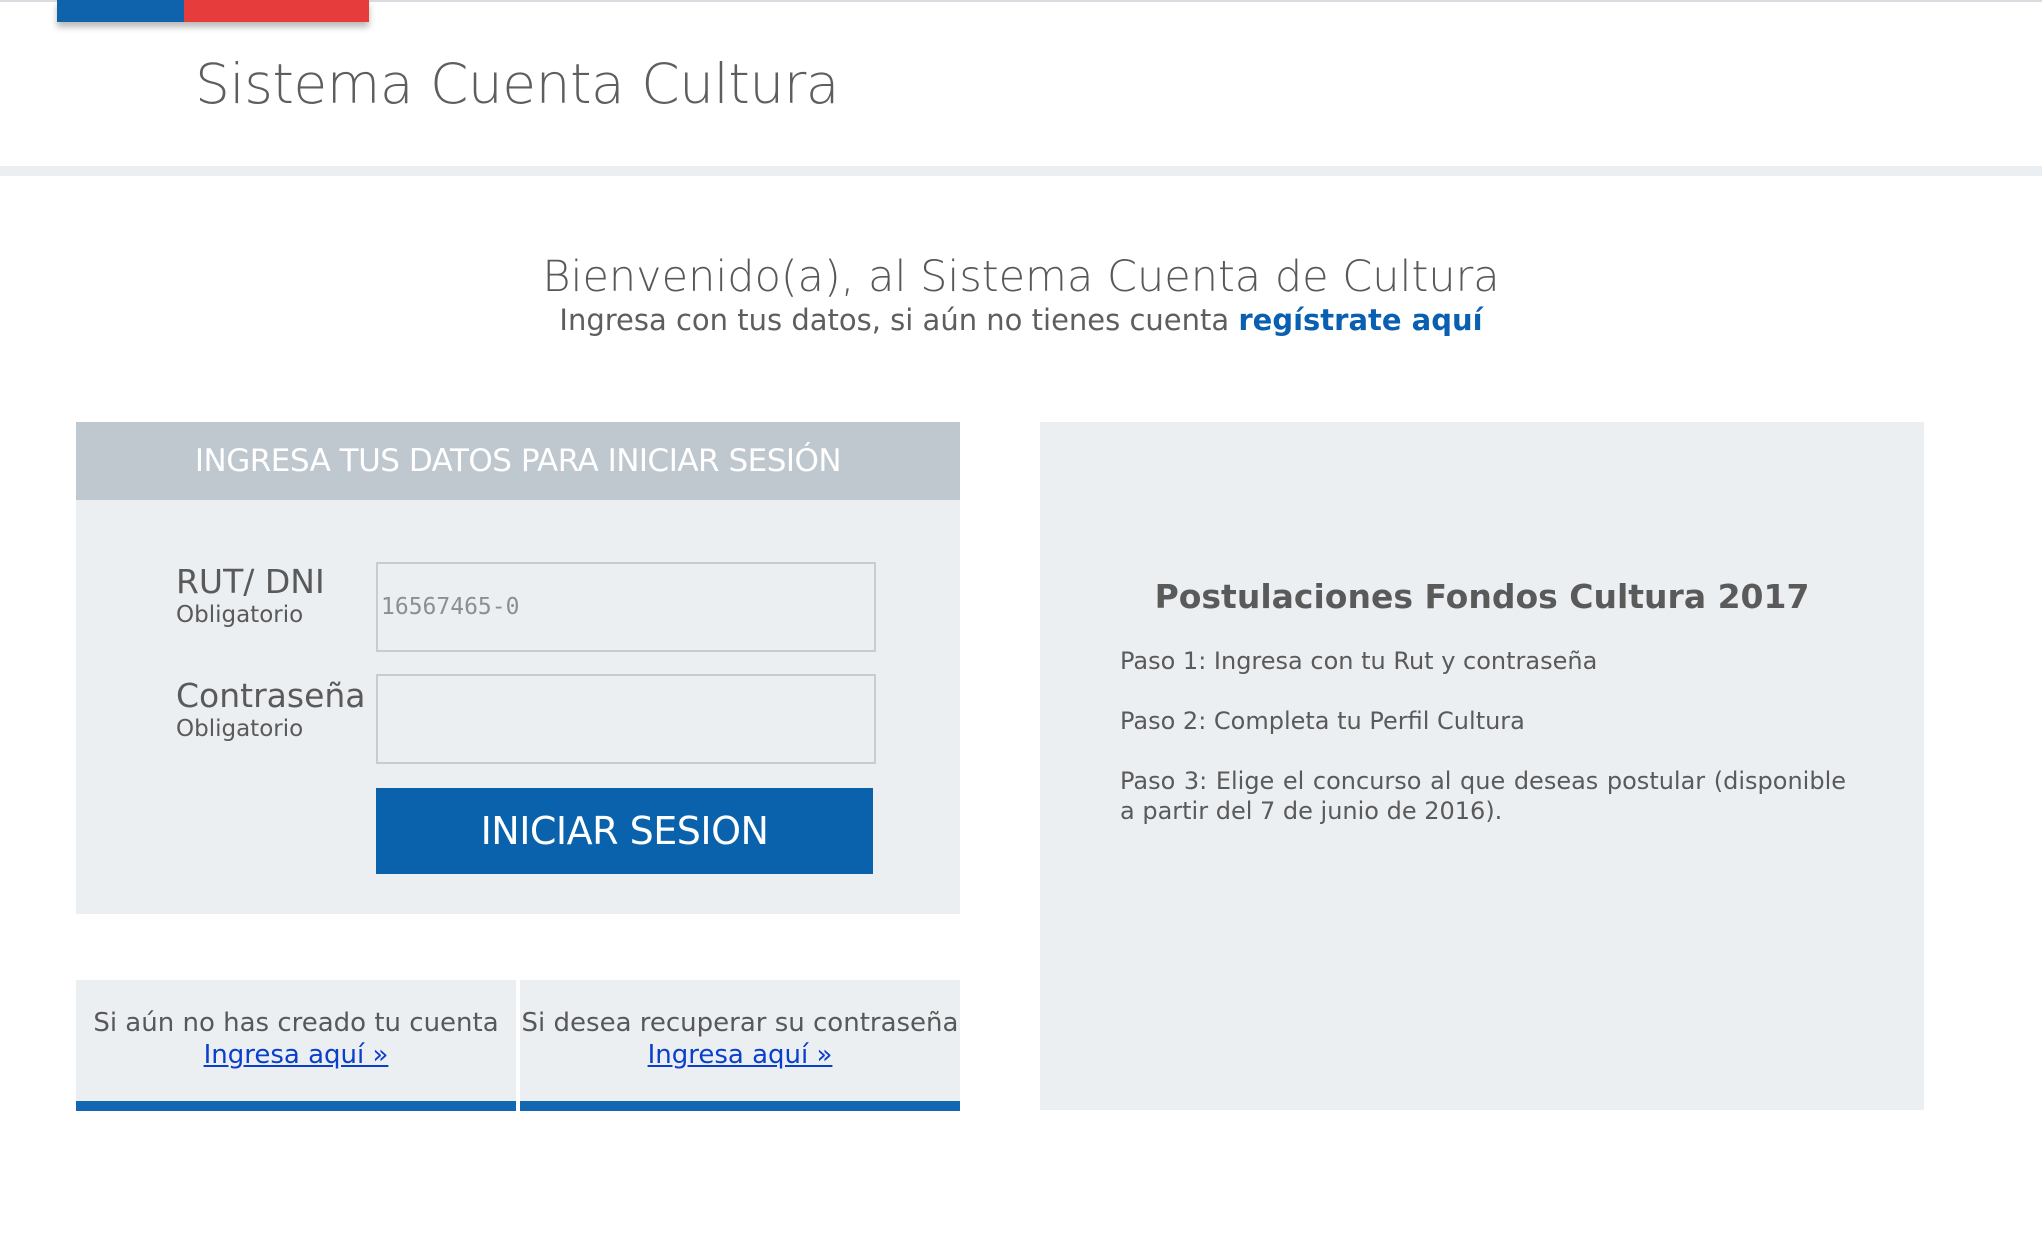  Describe the element at coordinates (1360, 320) in the screenshot. I see `register-link: regístrate aquí` at that location.